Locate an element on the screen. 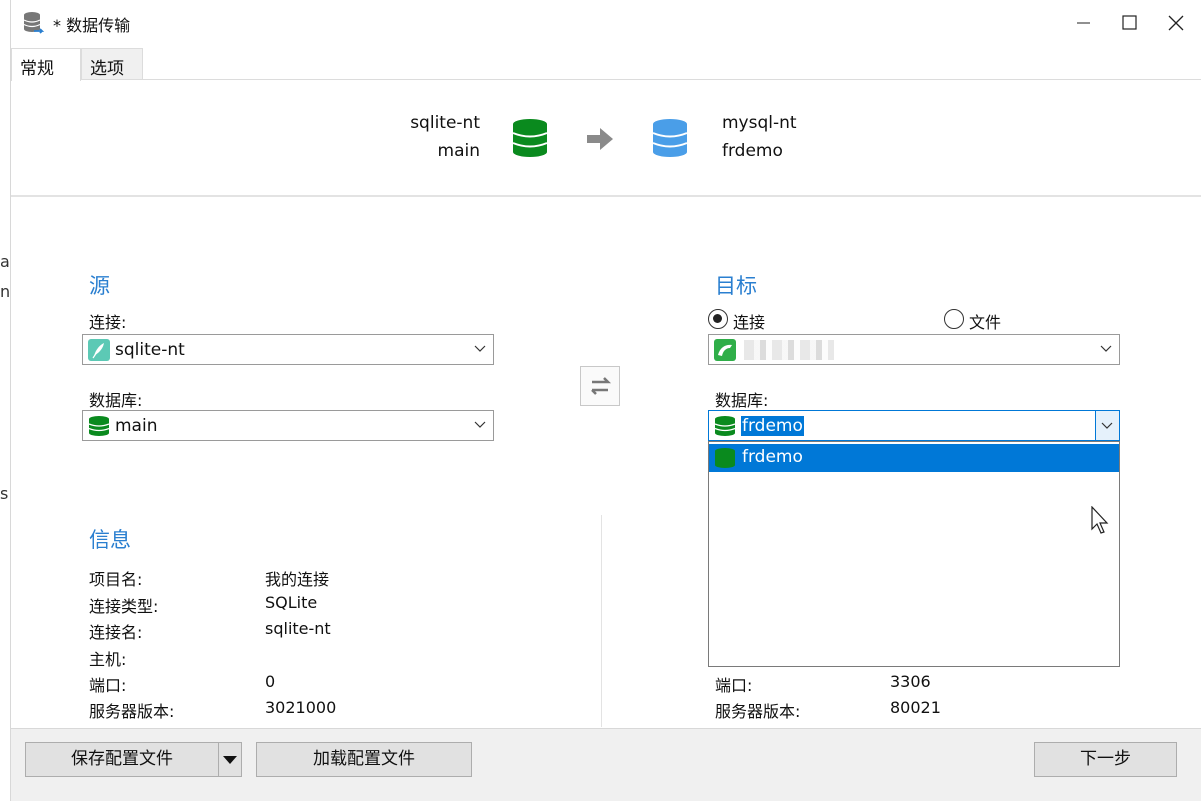  close-button is located at coordinates (1176, 23).